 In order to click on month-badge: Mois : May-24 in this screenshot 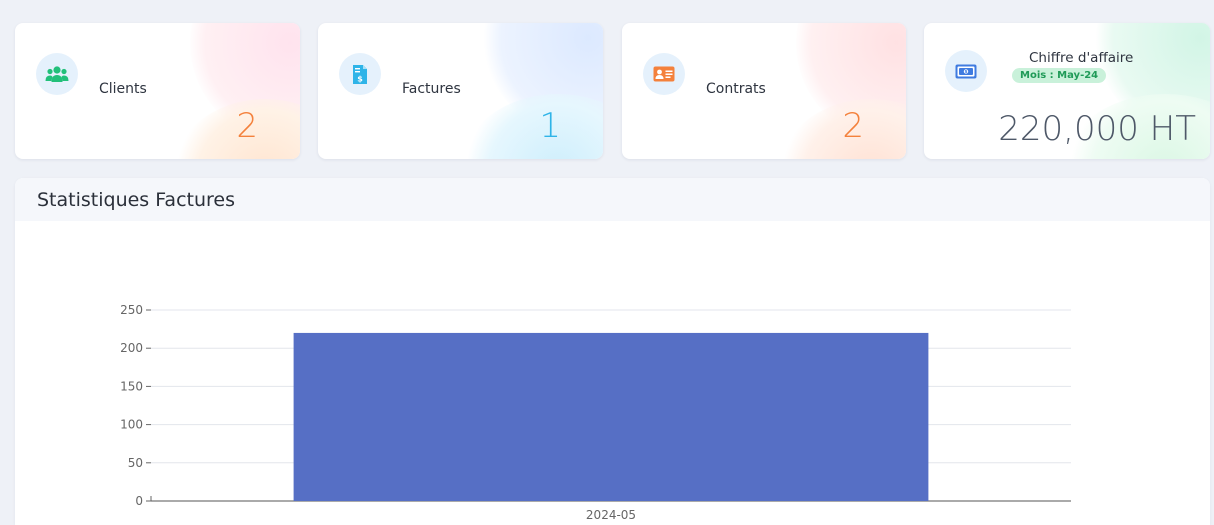, I will do `click(1059, 75)`.